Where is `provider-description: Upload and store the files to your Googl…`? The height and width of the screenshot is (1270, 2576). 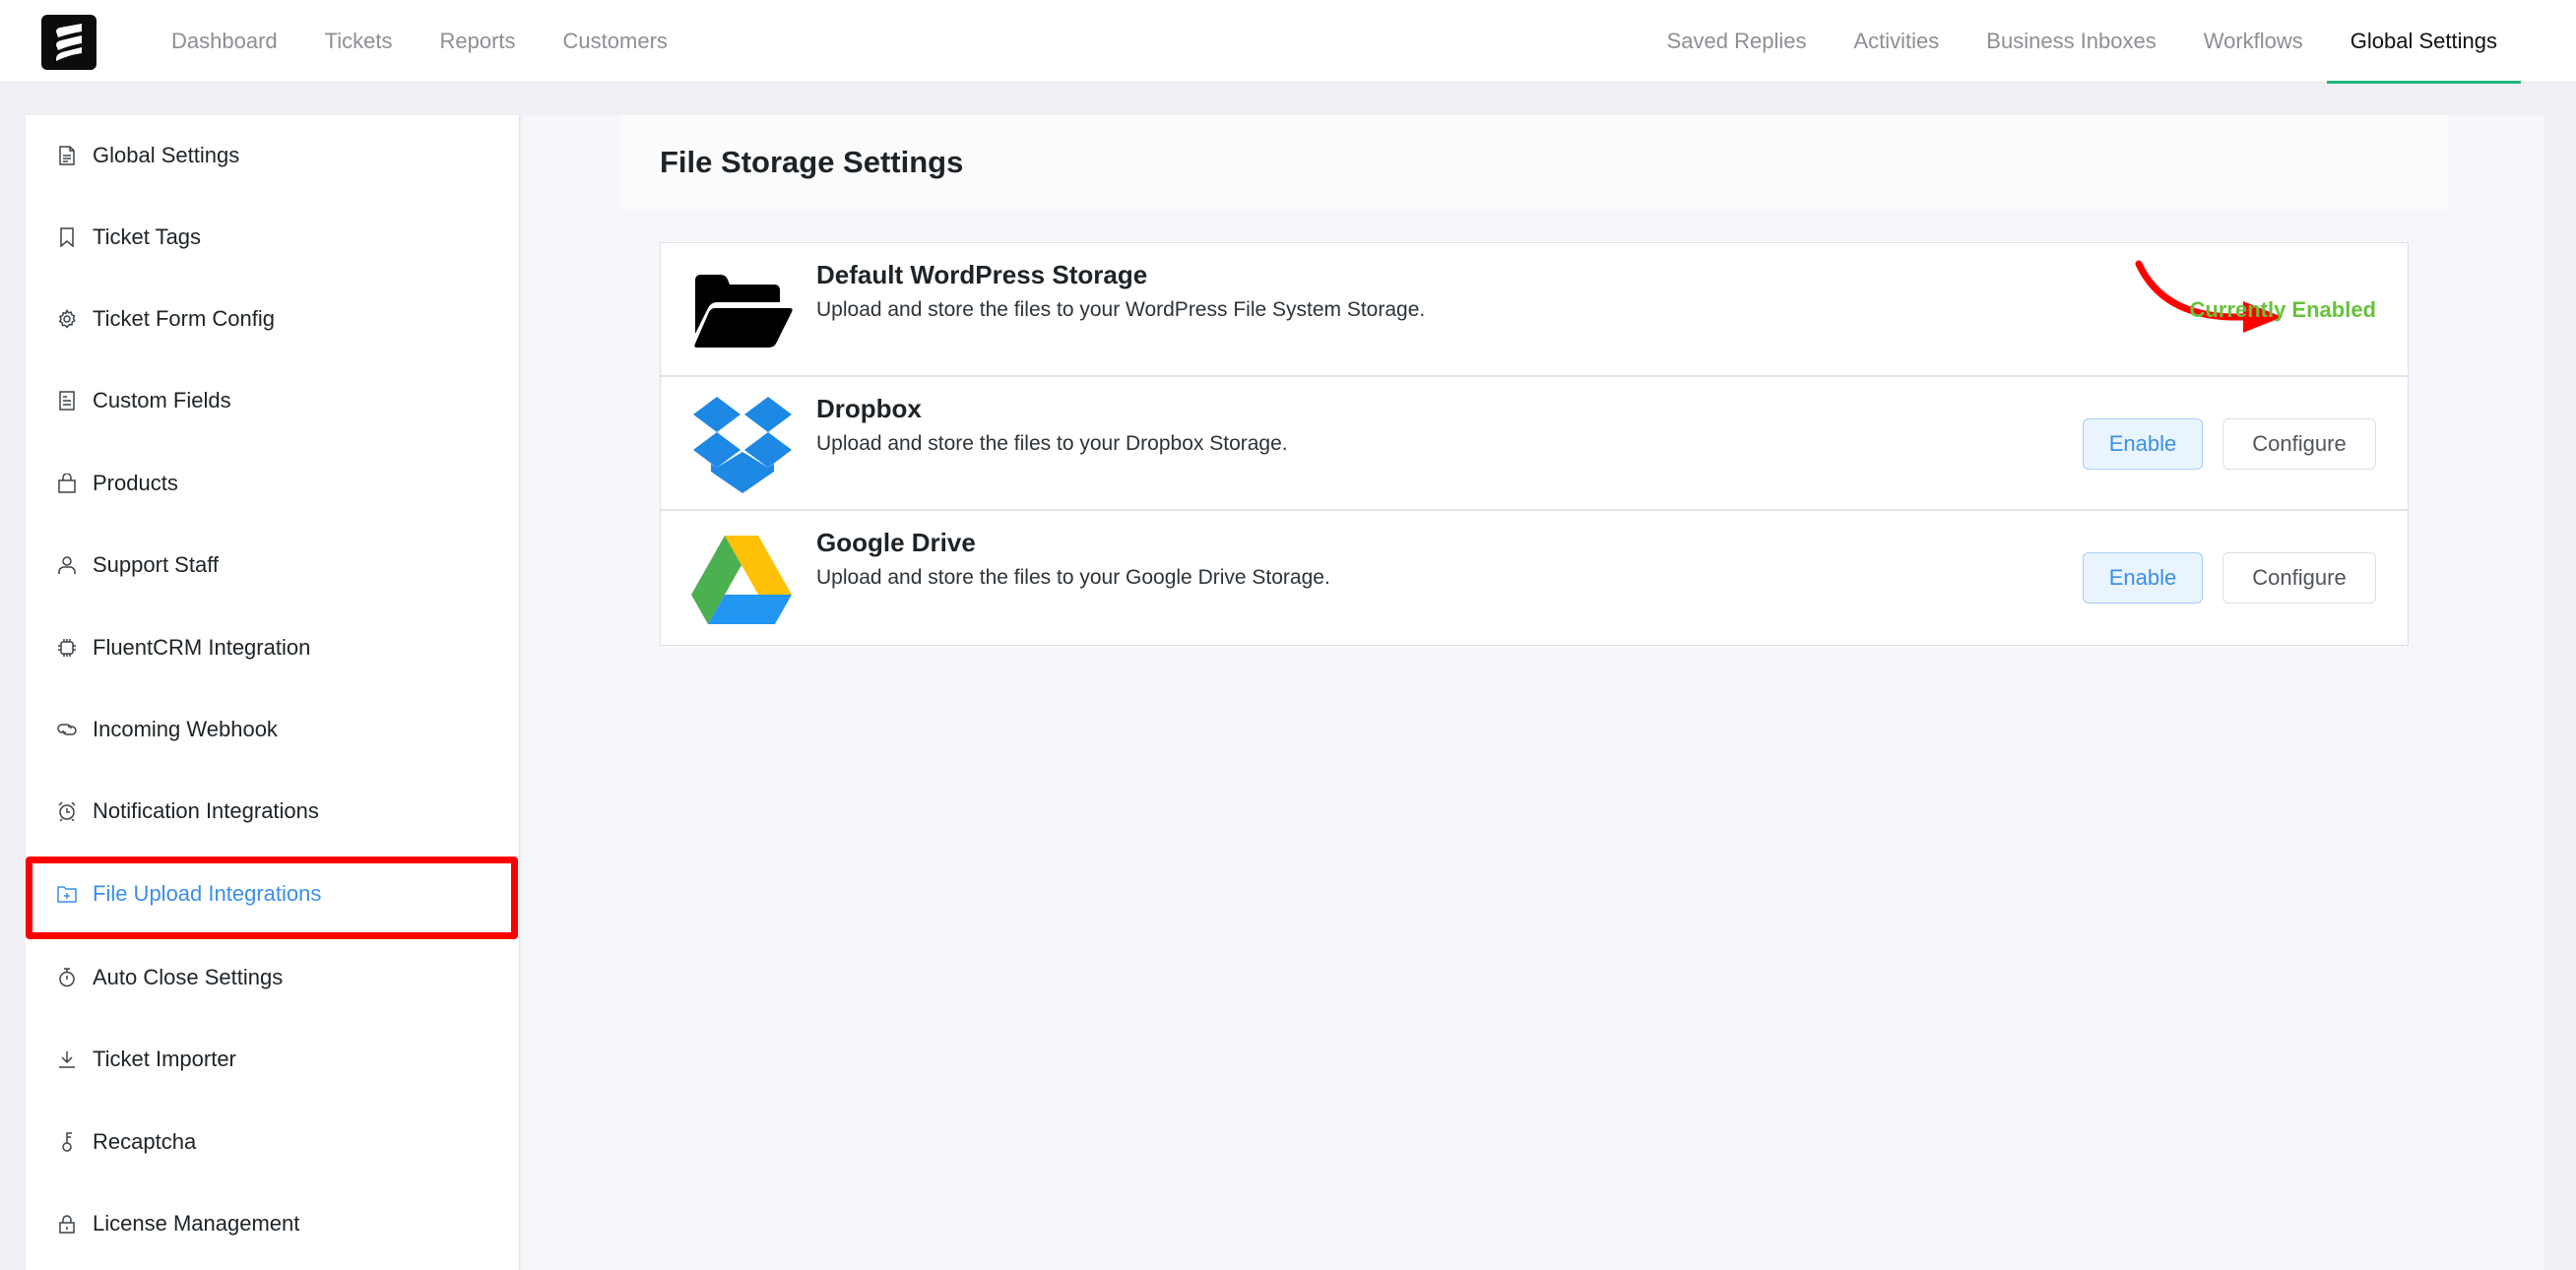 provider-description: Upload and store the files to your Googl… is located at coordinates (1073, 577).